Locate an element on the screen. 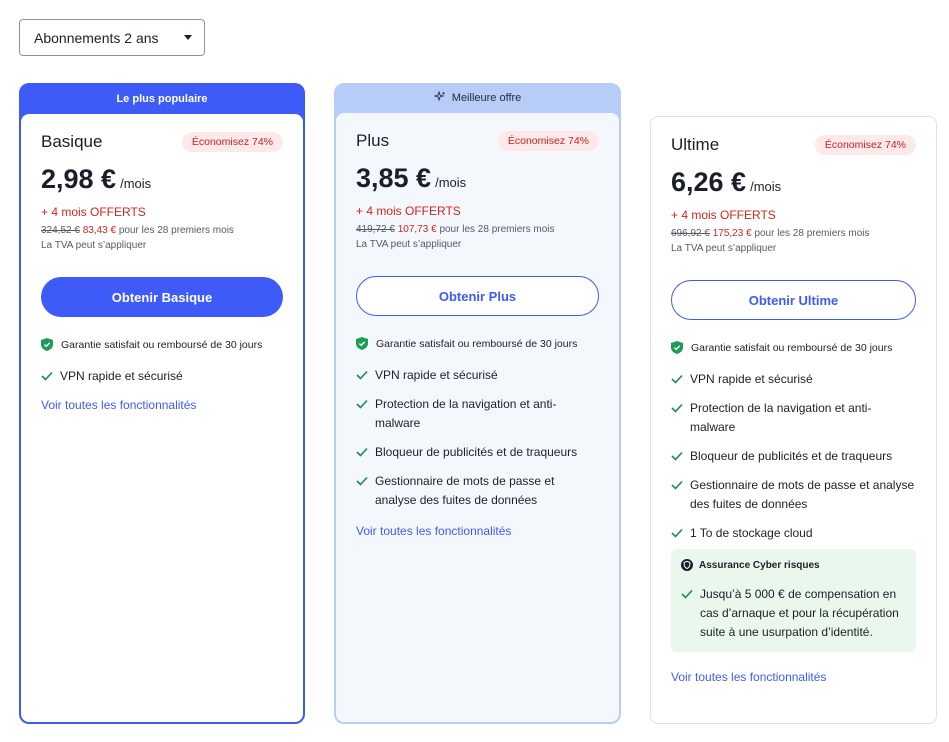  monthly-price: 6,26 € is located at coordinates (709, 182).